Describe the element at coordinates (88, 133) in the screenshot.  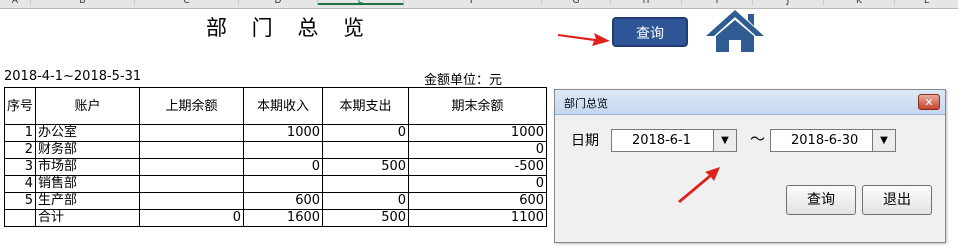
I see `cell-account: 办公室` at that location.